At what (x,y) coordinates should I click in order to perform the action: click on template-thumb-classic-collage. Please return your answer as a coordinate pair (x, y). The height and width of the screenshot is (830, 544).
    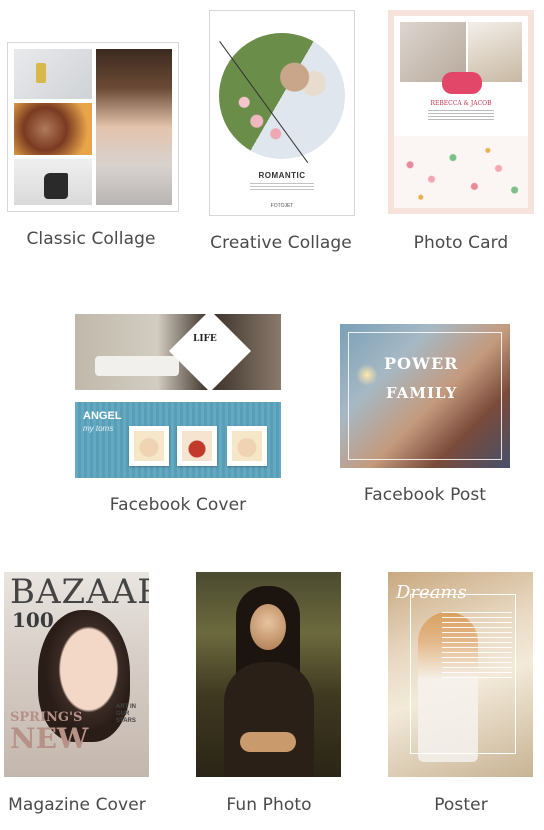
    Looking at the image, I should click on (93, 127).